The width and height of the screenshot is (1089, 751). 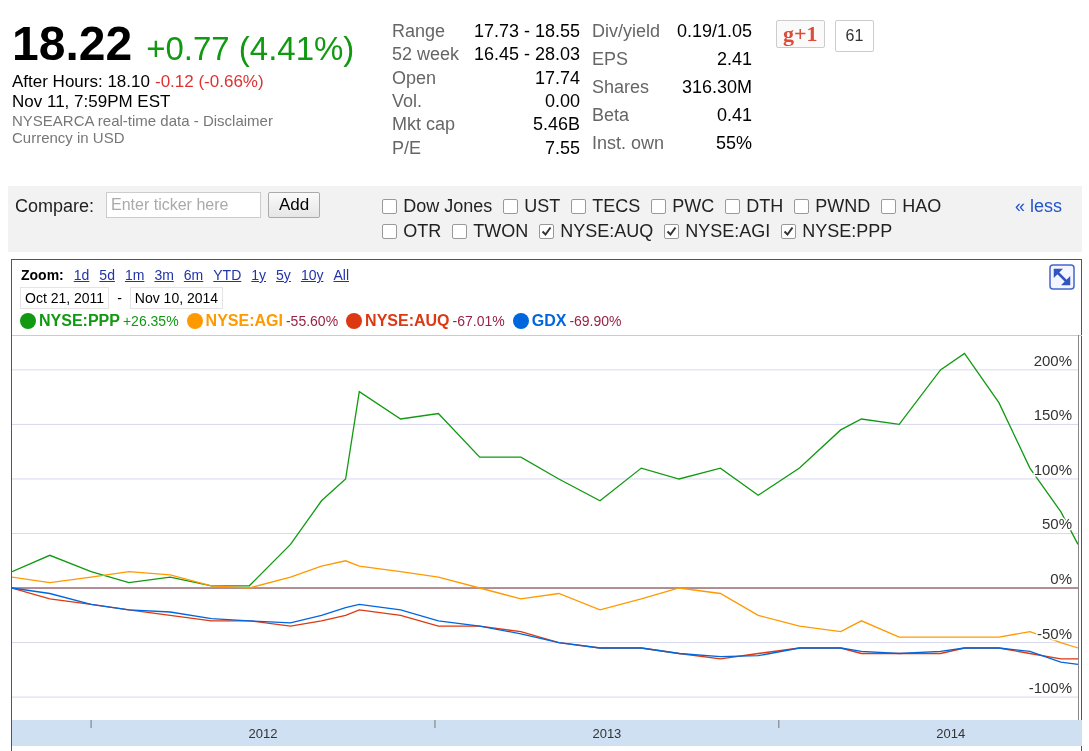 I want to click on ticker-label: TECS, so click(x=616, y=206).